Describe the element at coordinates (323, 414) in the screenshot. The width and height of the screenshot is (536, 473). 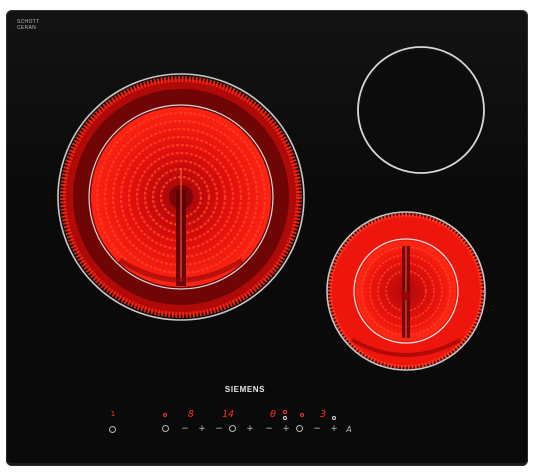
I see `zone3-display: 3` at that location.